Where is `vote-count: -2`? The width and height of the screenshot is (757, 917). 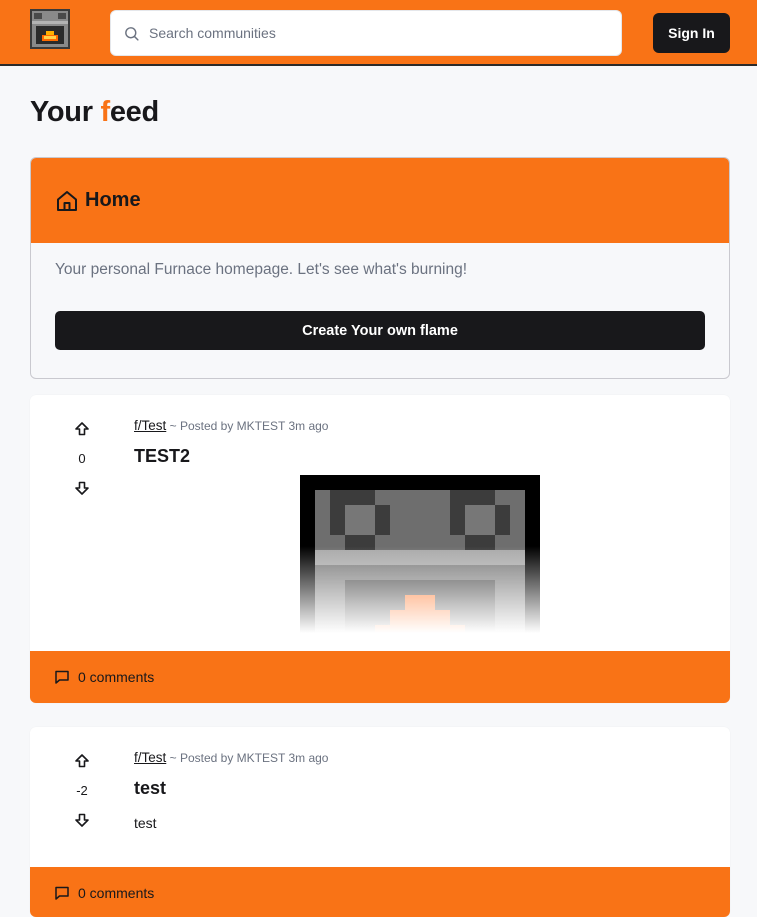 vote-count: -2 is located at coordinates (82, 790).